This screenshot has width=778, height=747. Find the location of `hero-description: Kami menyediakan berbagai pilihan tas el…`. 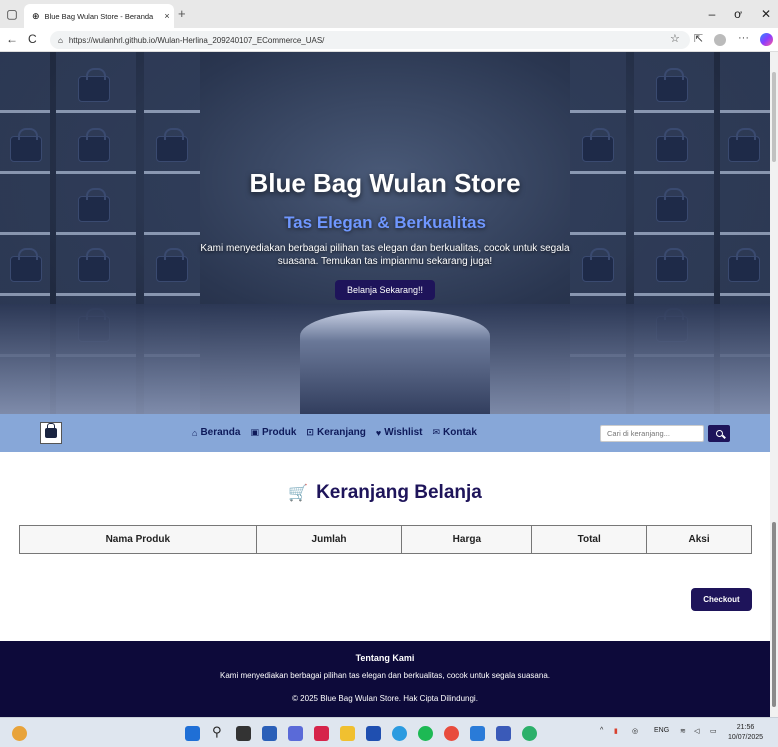

hero-description: Kami menyediakan berbagai pilihan tas el… is located at coordinates (385, 255).